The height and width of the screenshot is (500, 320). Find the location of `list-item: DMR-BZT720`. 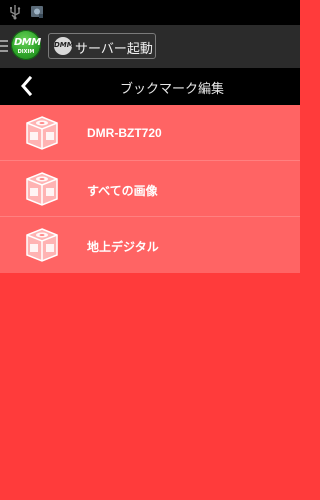

list-item: DMR-BZT720 is located at coordinates (150, 133).